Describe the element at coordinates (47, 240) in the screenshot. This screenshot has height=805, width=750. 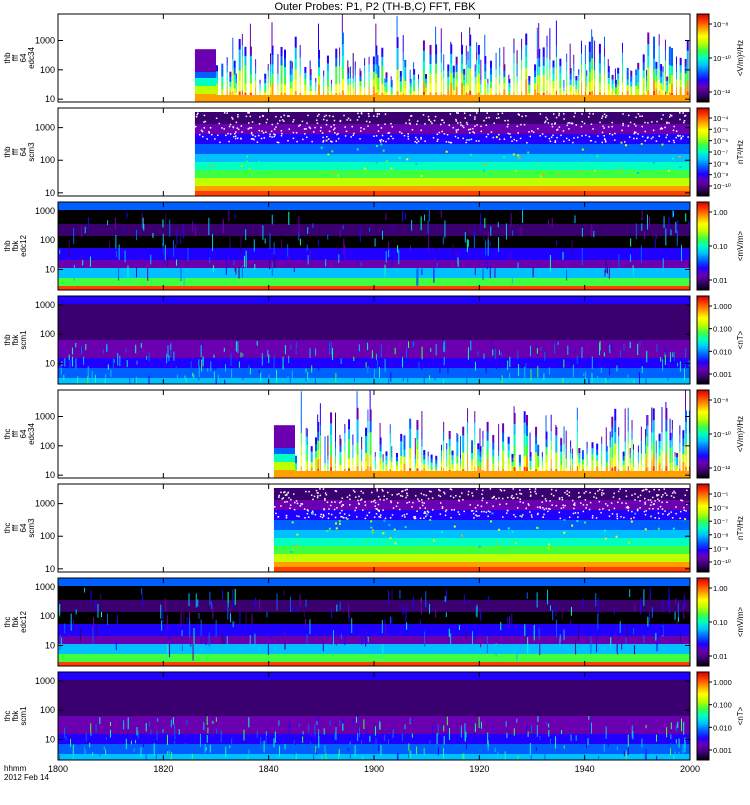
I see `y-tick-label: 100` at that location.